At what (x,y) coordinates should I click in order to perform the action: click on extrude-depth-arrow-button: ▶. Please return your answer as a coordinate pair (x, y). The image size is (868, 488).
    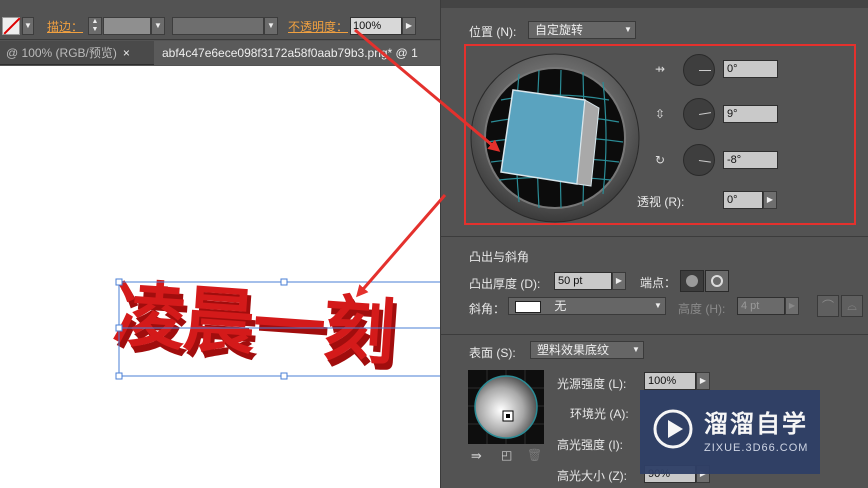
    Looking at the image, I should click on (619, 281).